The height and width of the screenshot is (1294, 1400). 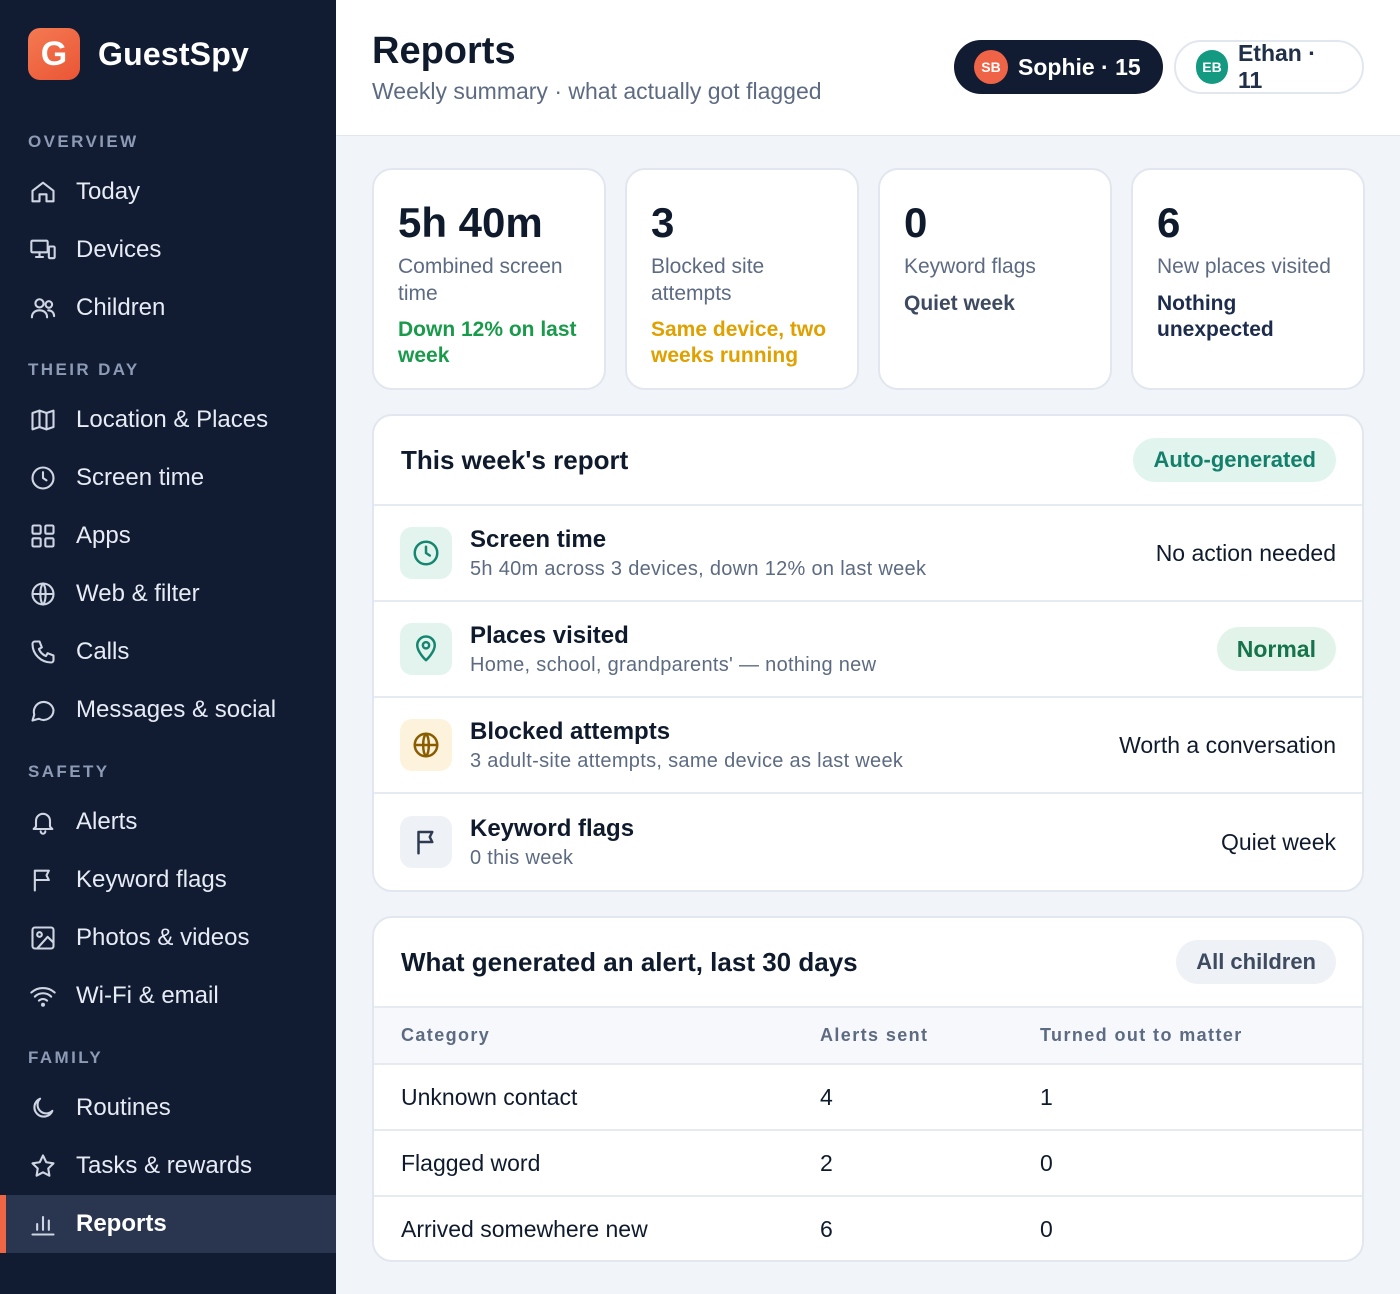 I want to click on sidebar-item-location: Location & Places, so click(x=168, y=420).